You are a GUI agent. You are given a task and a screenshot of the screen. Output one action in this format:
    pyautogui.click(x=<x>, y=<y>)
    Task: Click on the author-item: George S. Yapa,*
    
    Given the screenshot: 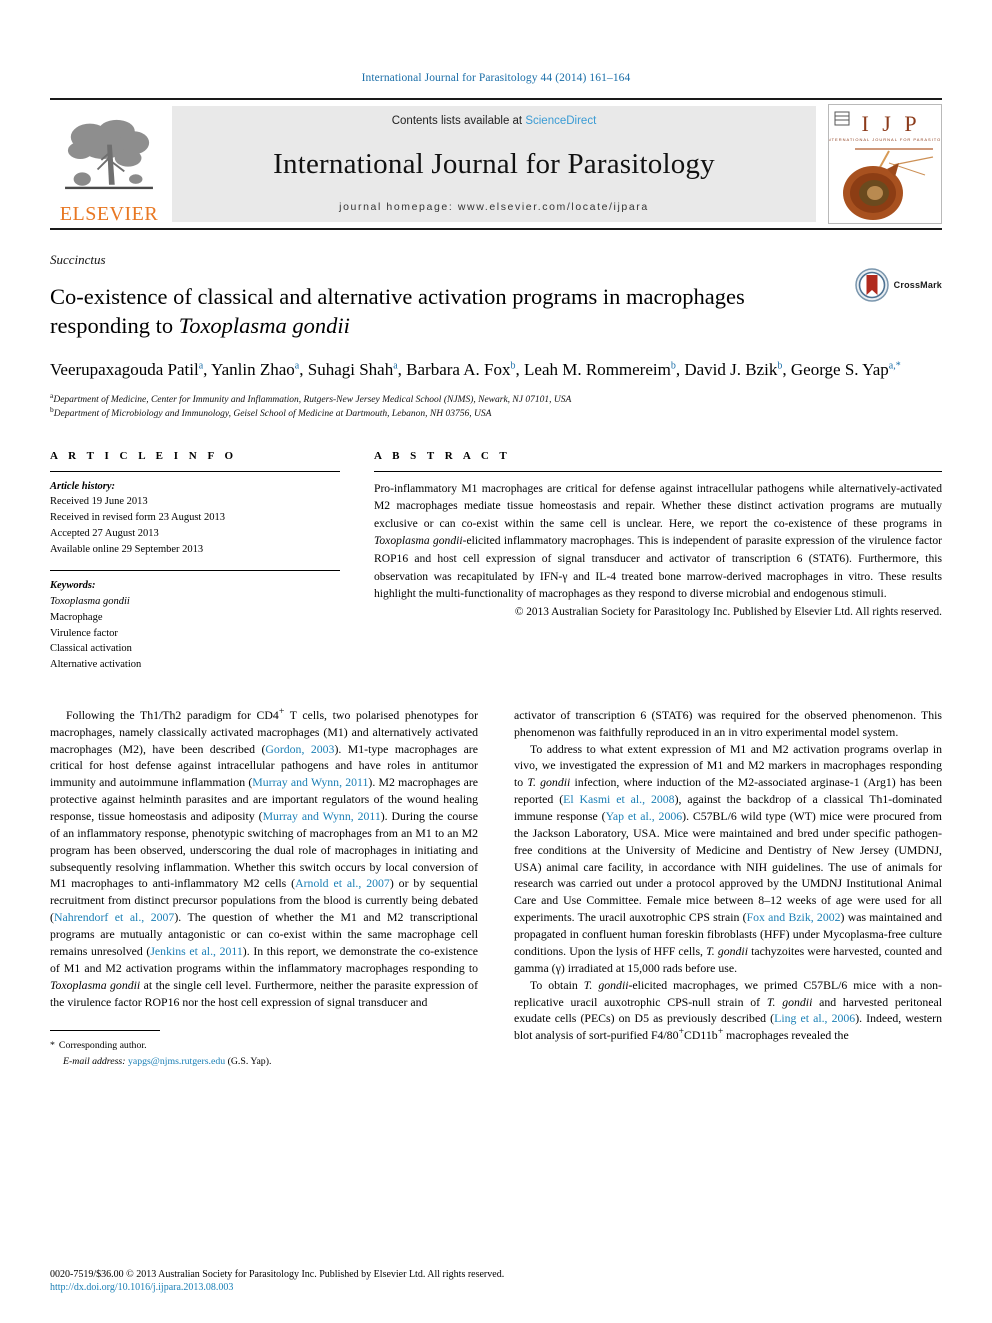 What is the action you would take?
    pyautogui.click(x=846, y=369)
    